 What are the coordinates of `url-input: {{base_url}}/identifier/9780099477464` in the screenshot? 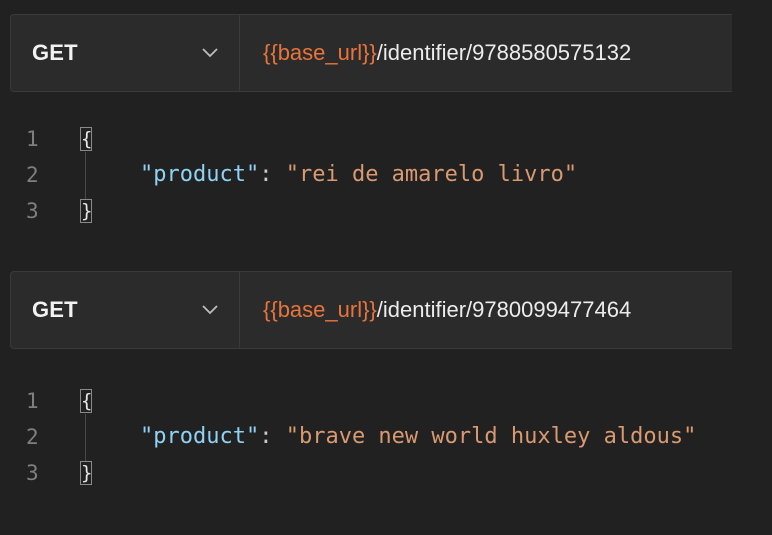 It's located at (486, 310).